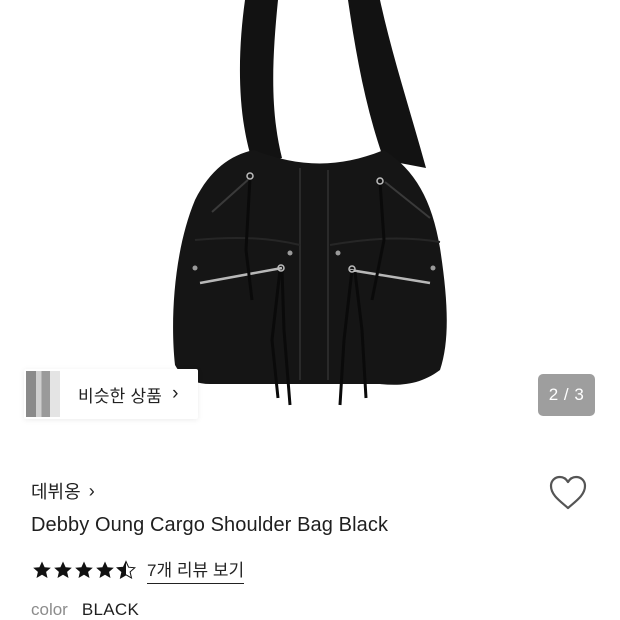  I want to click on rating-row: 7개 리뷰 보기, so click(138, 570).